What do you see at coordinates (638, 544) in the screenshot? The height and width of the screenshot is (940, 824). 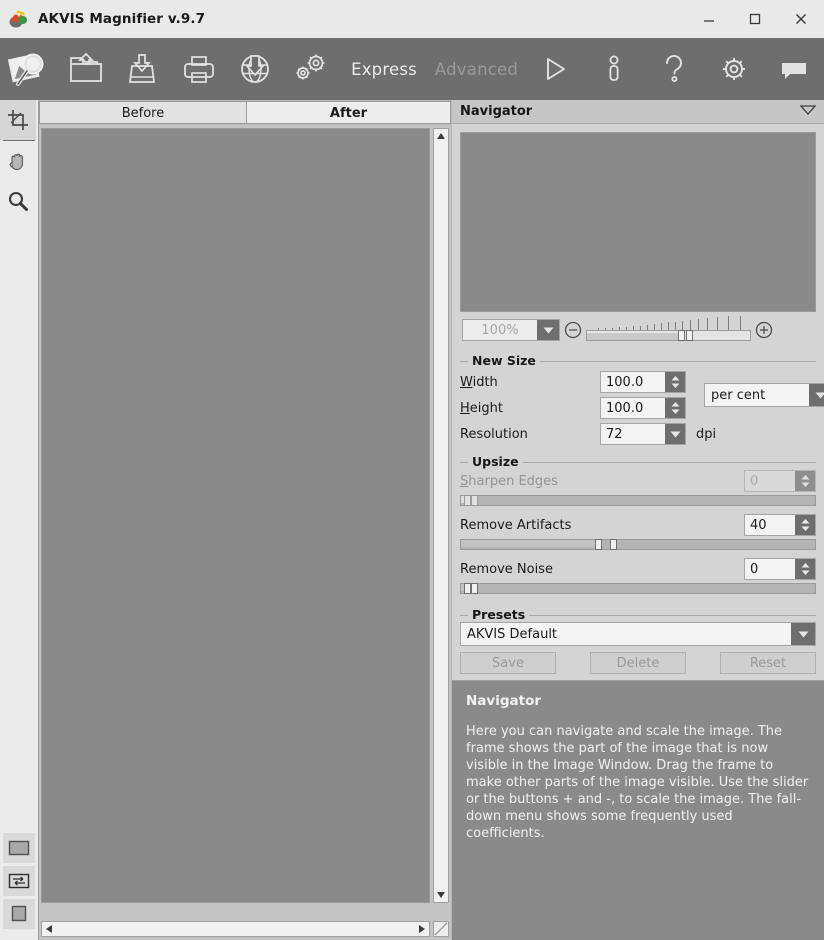 I see `remove-artifacts-slider` at bounding box center [638, 544].